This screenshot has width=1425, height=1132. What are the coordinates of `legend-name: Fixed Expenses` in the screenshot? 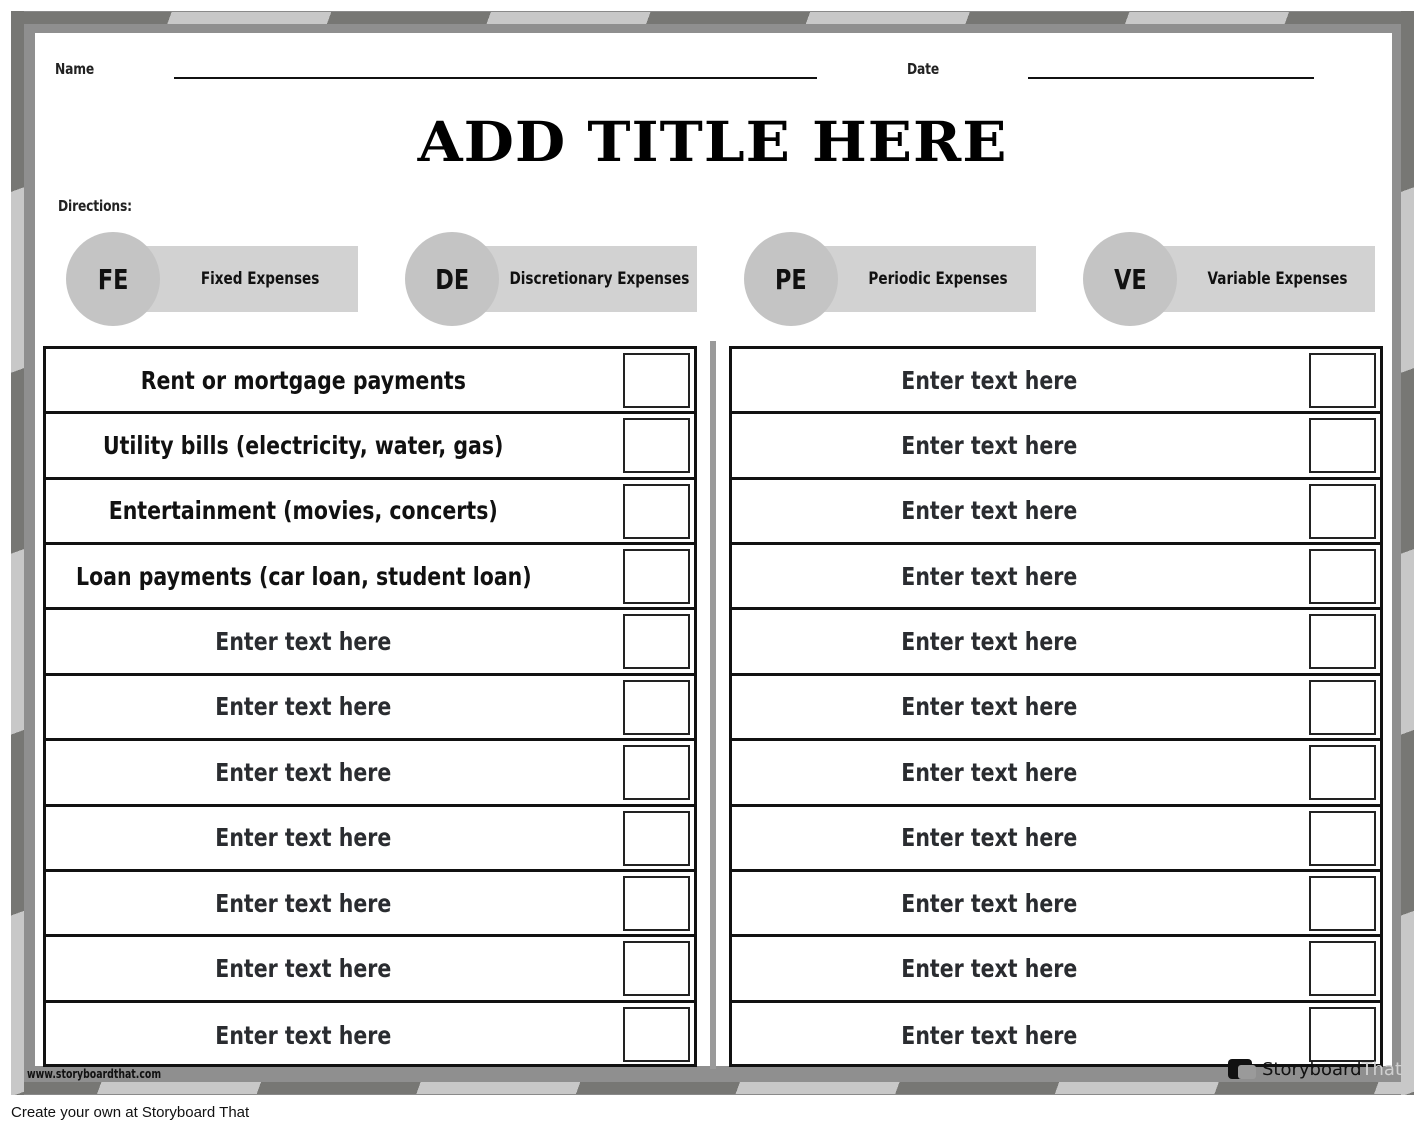 It's located at (260, 279).